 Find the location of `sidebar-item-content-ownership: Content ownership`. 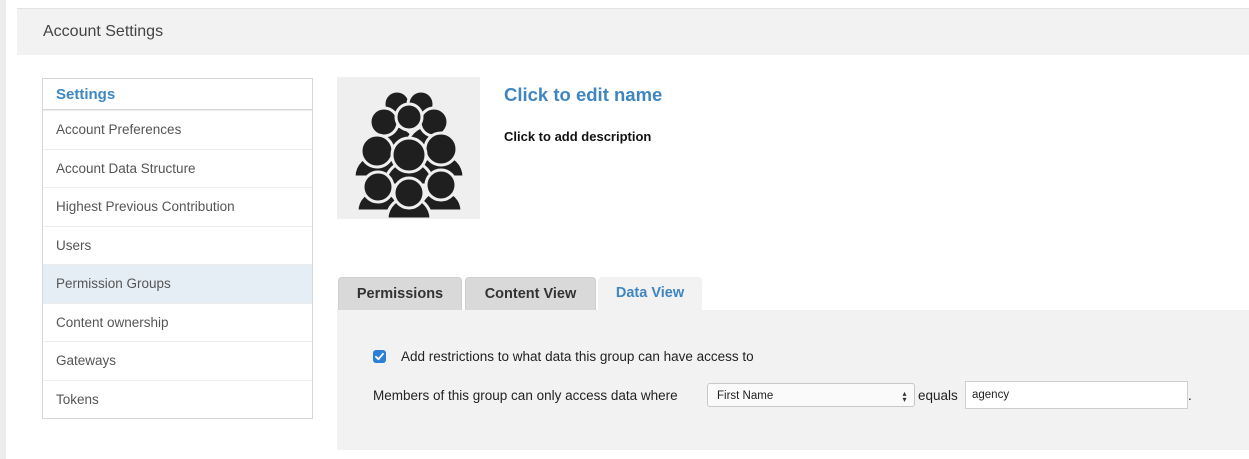

sidebar-item-content-ownership: Content ownership is located at coordinates (177, 322).